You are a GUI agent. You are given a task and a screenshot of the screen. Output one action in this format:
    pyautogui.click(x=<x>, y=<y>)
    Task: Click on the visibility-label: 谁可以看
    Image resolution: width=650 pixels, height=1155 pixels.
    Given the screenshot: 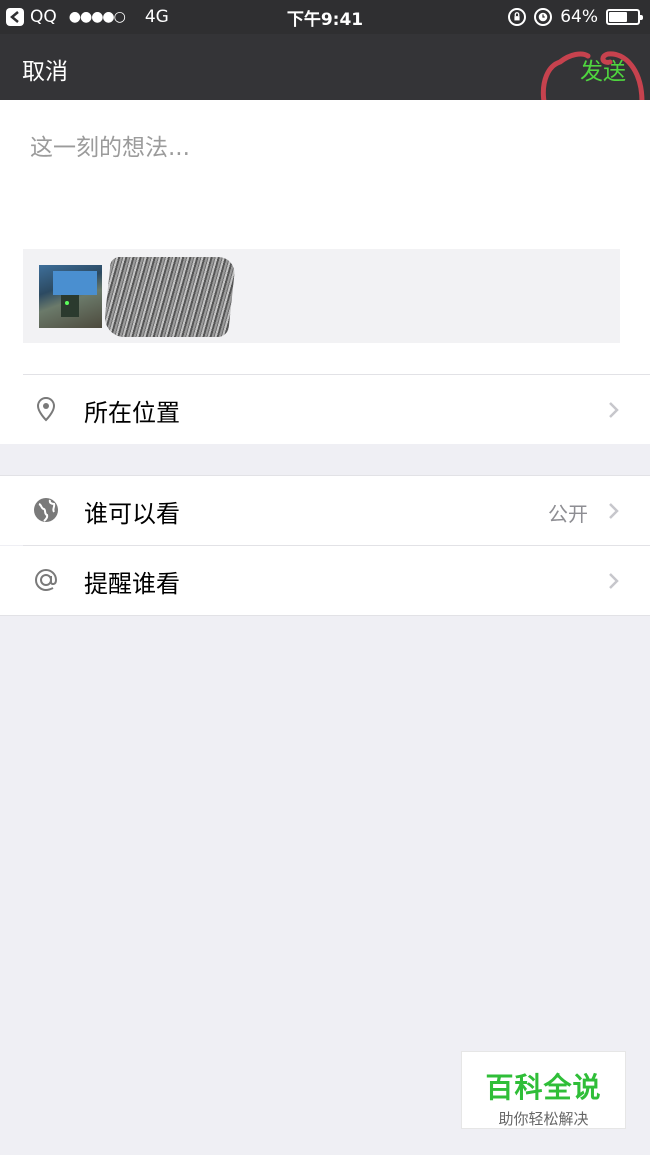 What is the action you would take?
    pyautogui.click(x=132, y=514)
    